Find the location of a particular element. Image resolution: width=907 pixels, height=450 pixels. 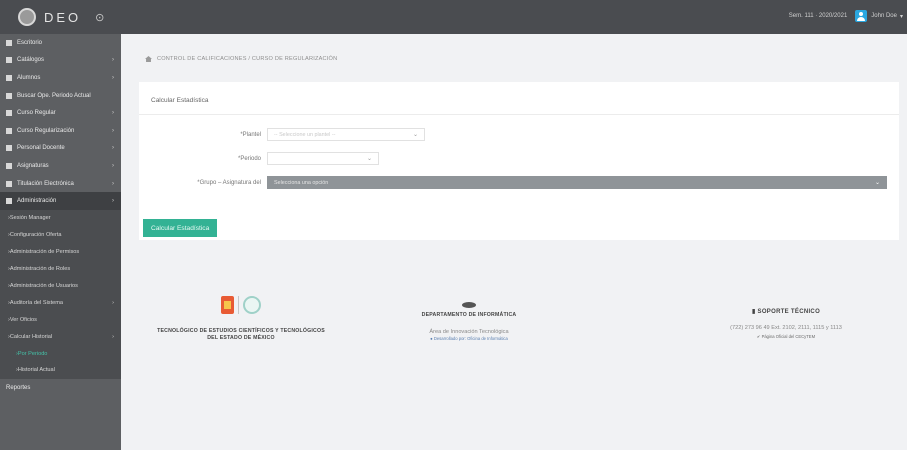

submenu-item: › Calcular Historial › is located at coordinates (60, 336).